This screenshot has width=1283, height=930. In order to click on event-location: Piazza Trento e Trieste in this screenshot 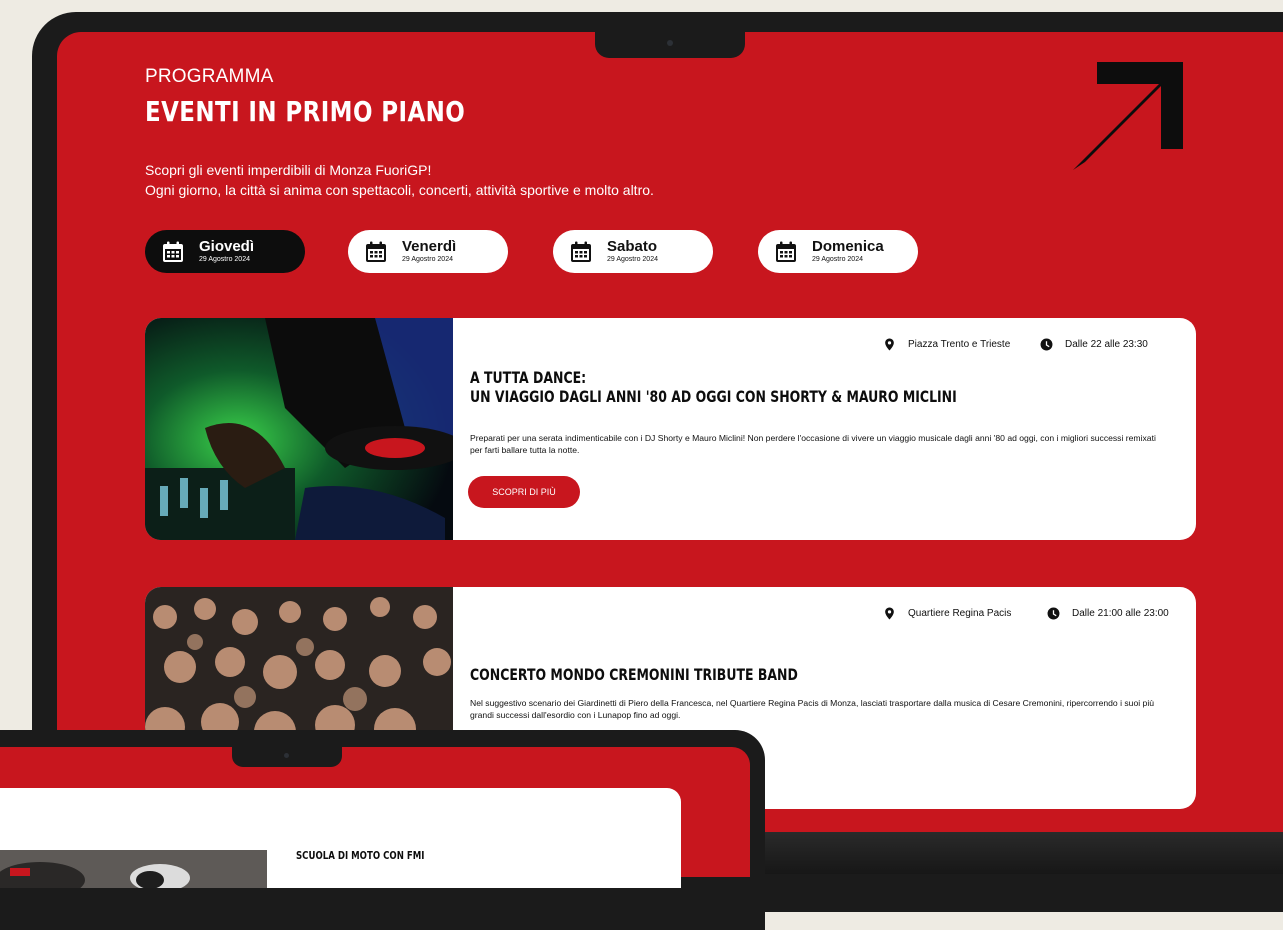, I will do `click(946, 344)`.